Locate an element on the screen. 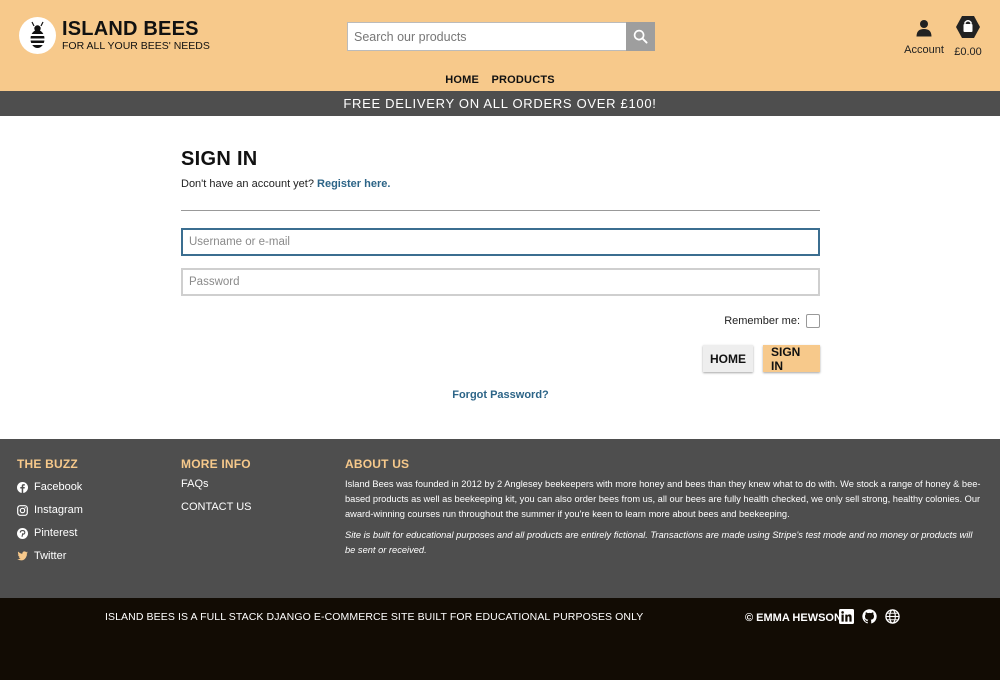  bee-logo-icon is located at coordinates (37, 35).